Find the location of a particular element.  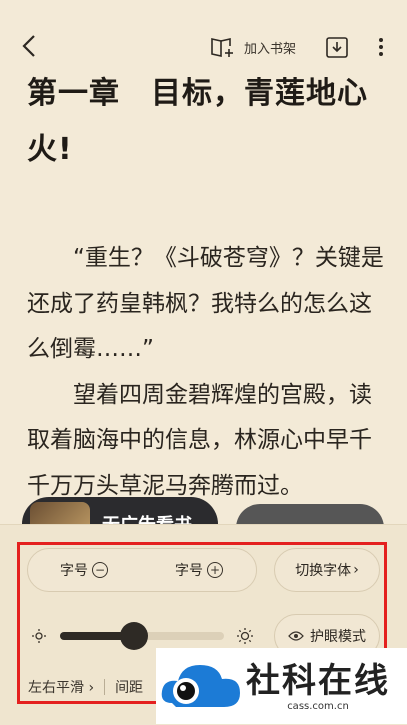

eye-mode-label: 护眼模式 is located at coordinates (338, 637).